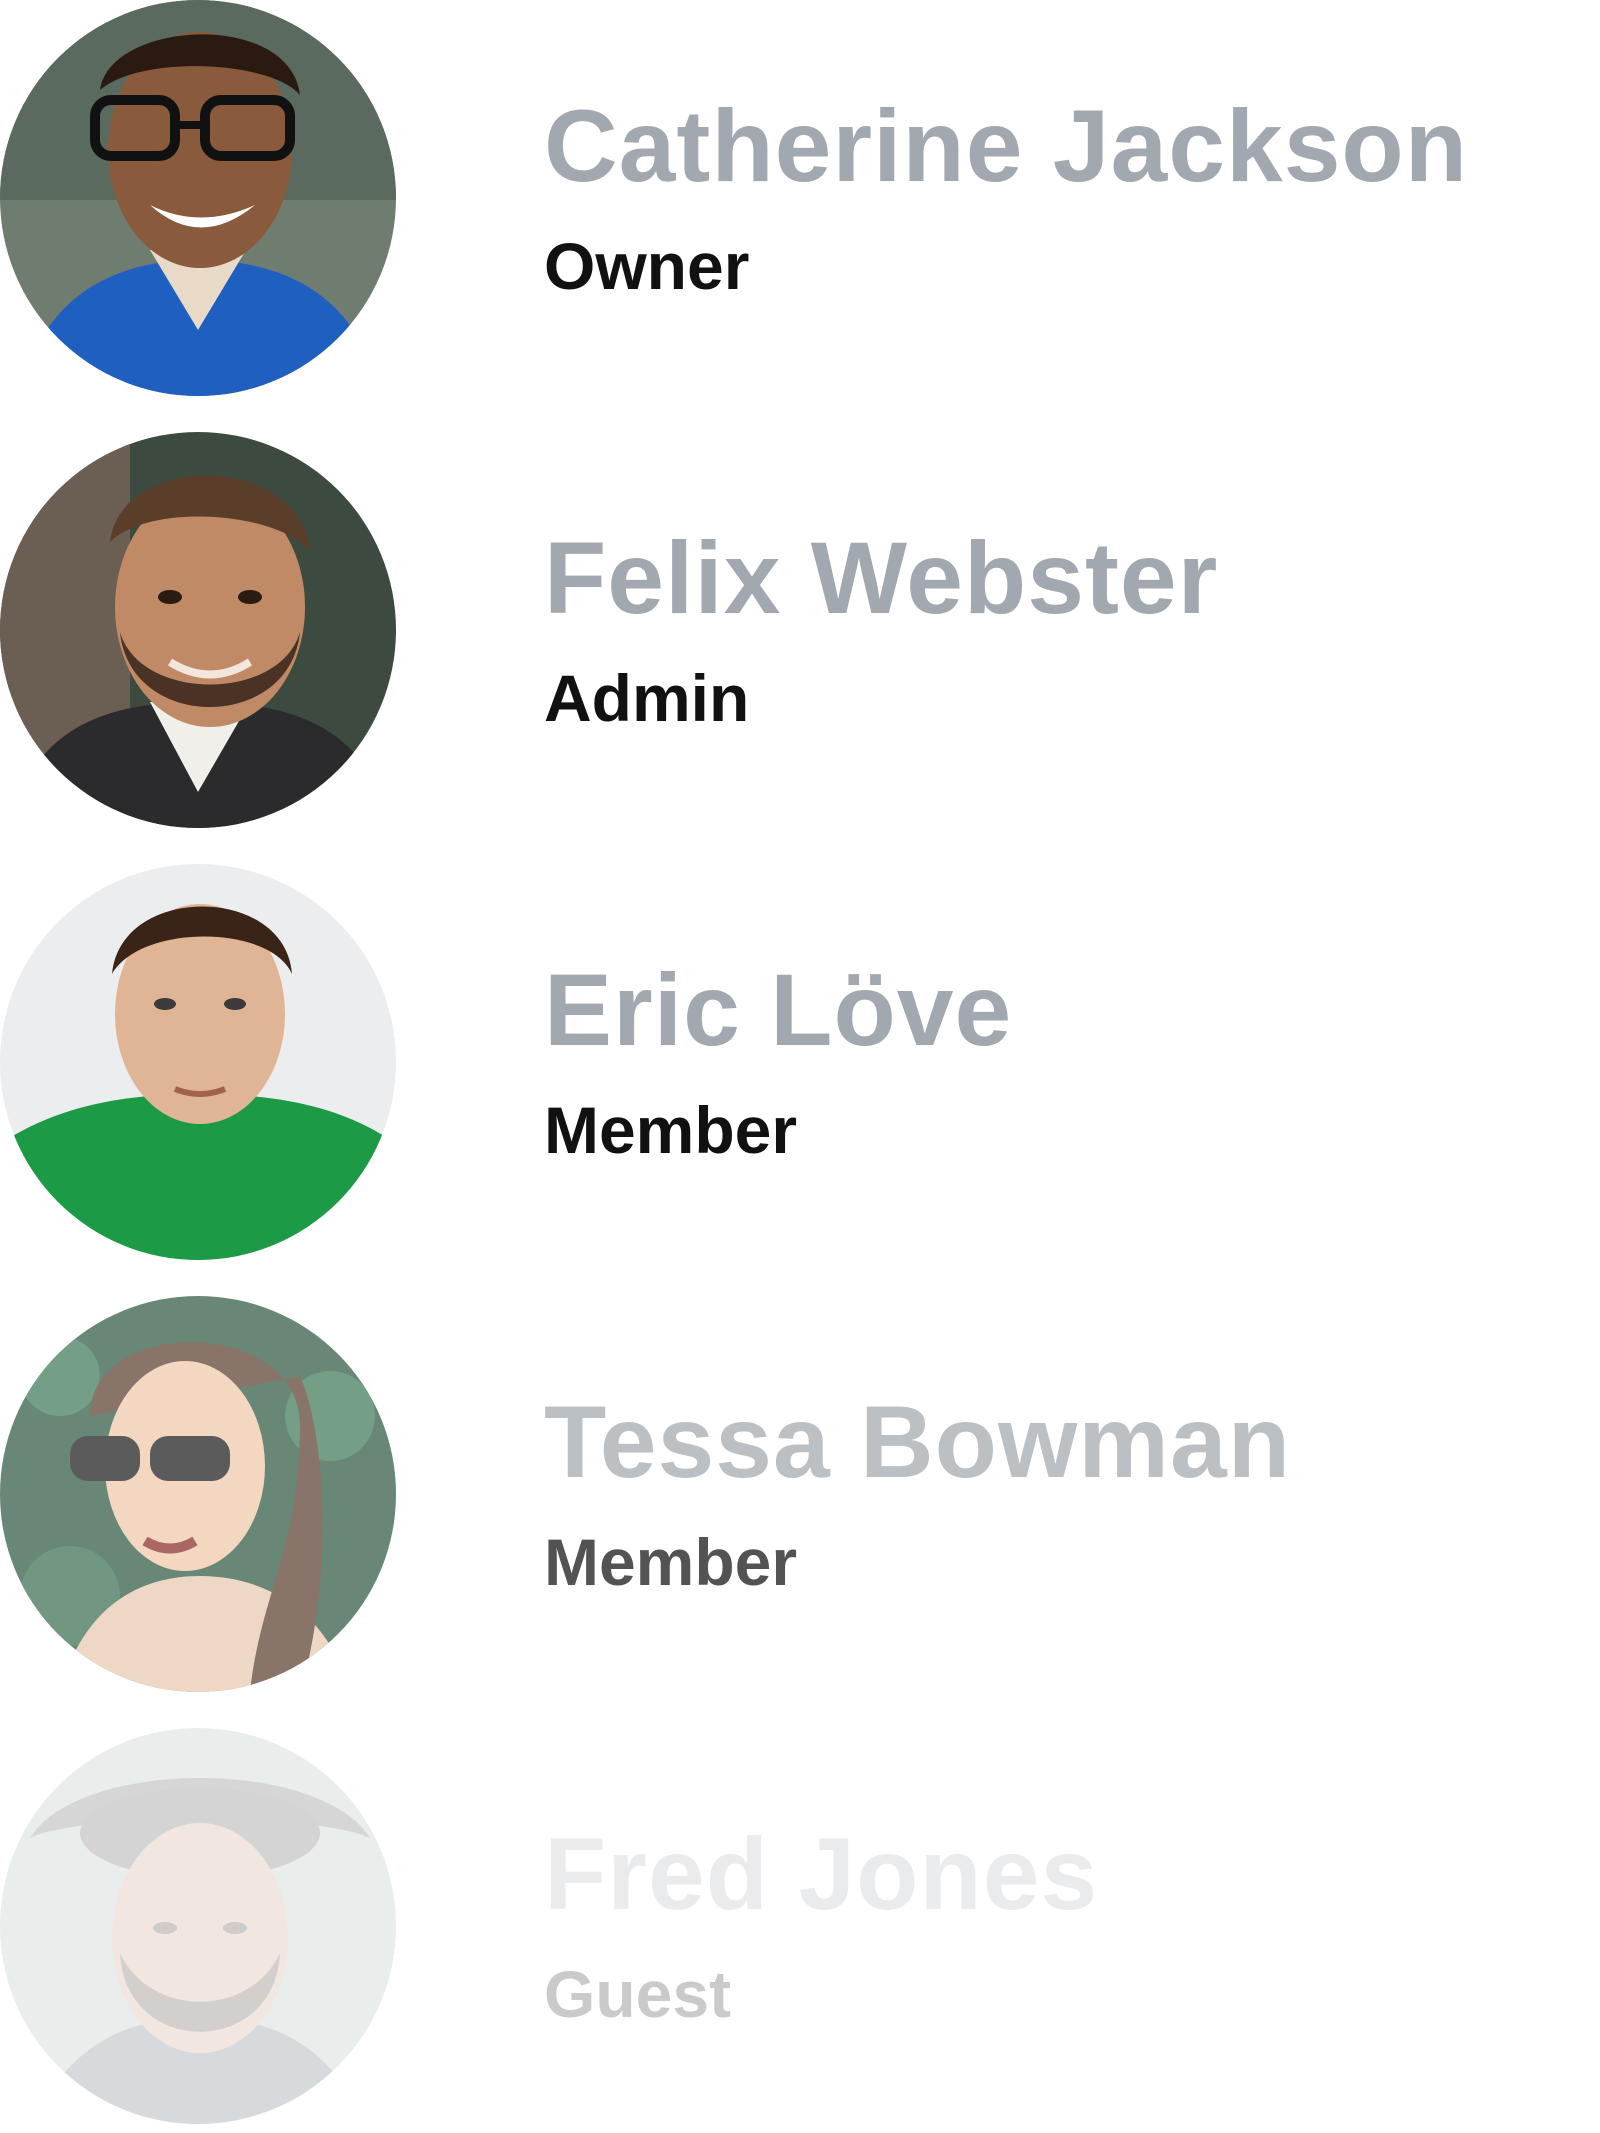 The width and height of the screenshot is (1600, 2133). Describe the element at coordinates (1006, 146) in the screenshot. I see `member-name: Catherine Jackson` at that location.